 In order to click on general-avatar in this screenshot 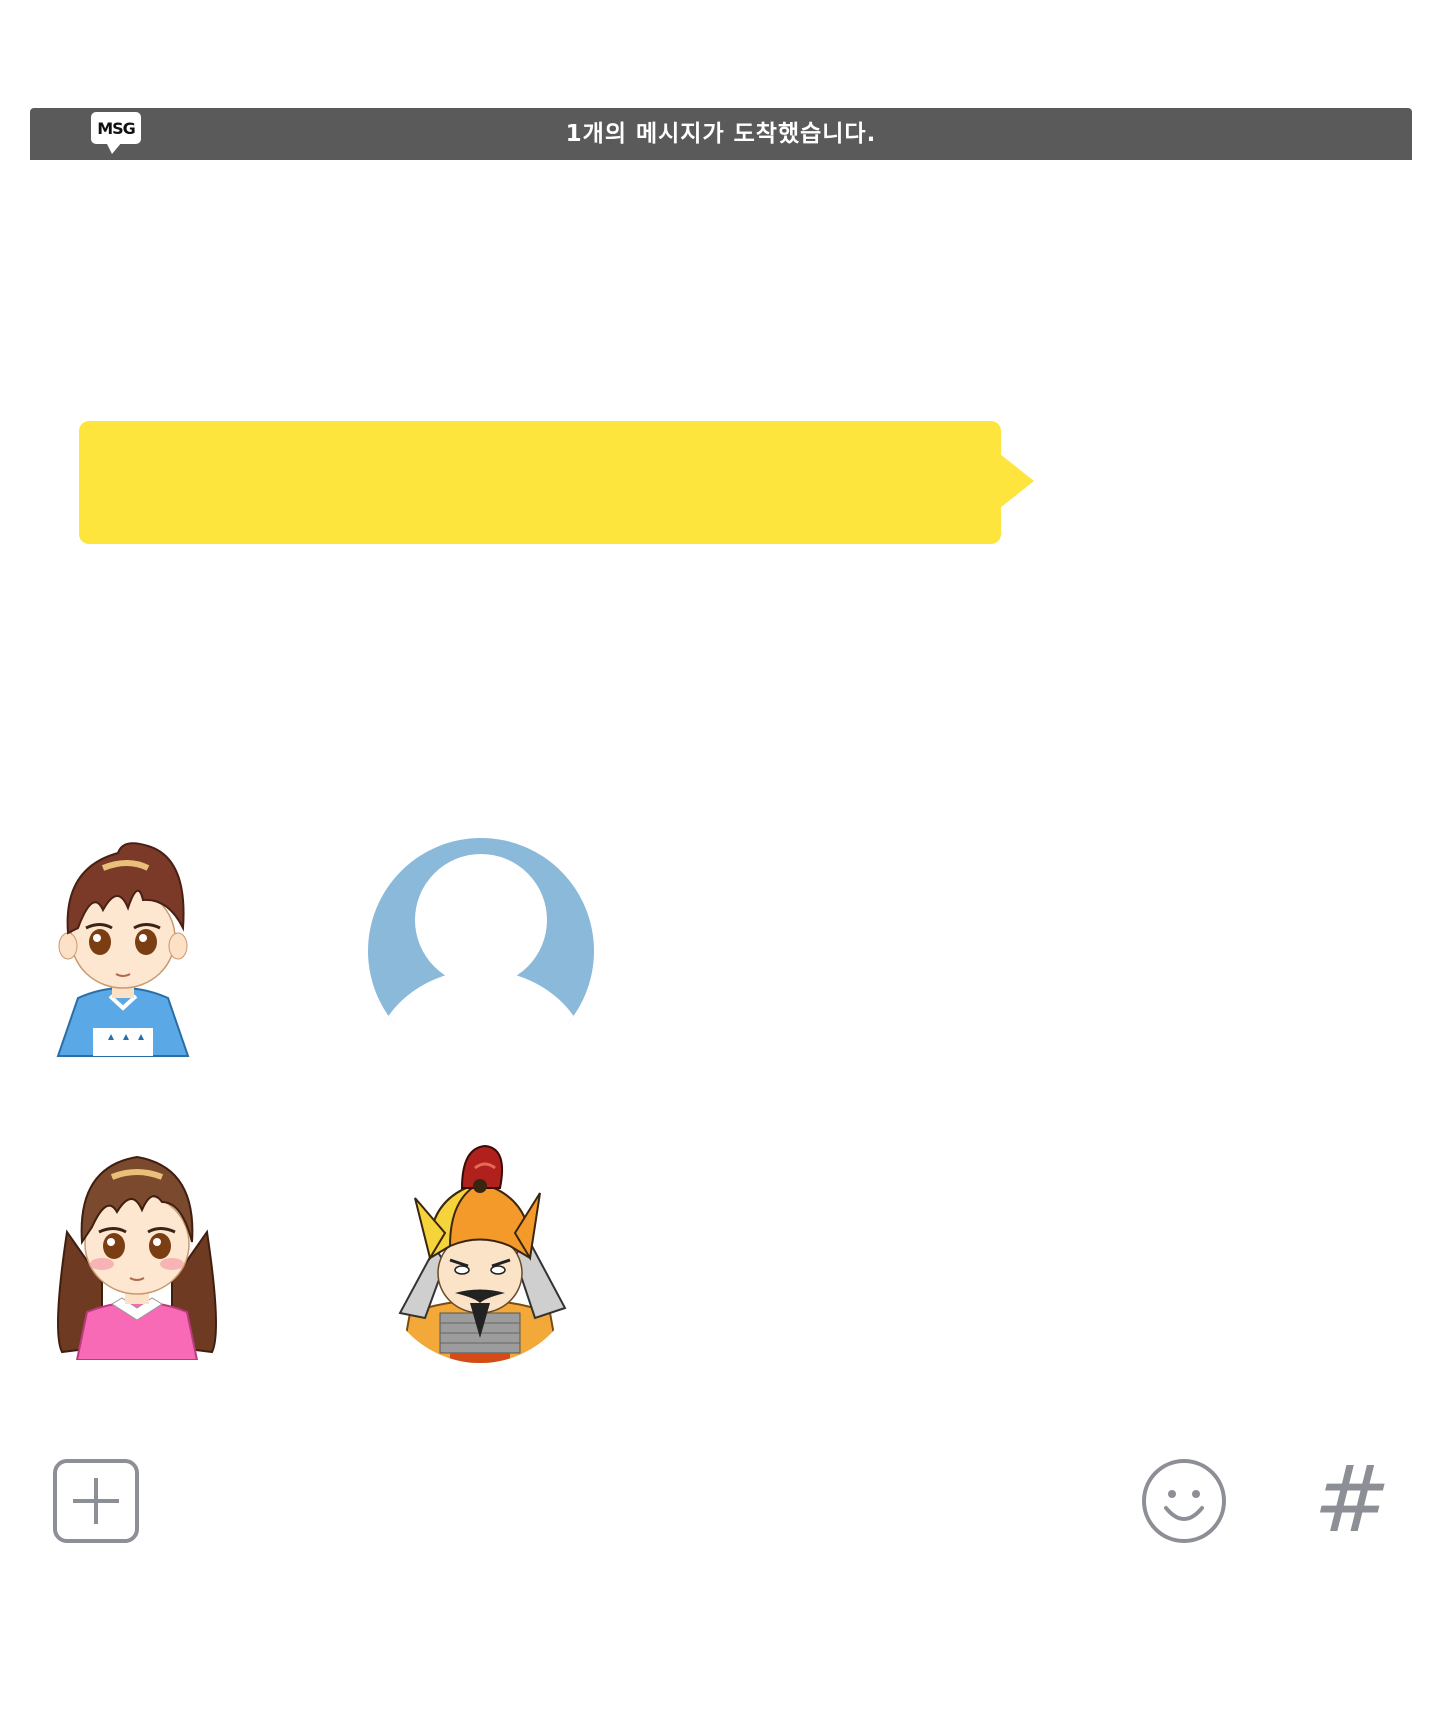, I will do `click(480, 1253)`.